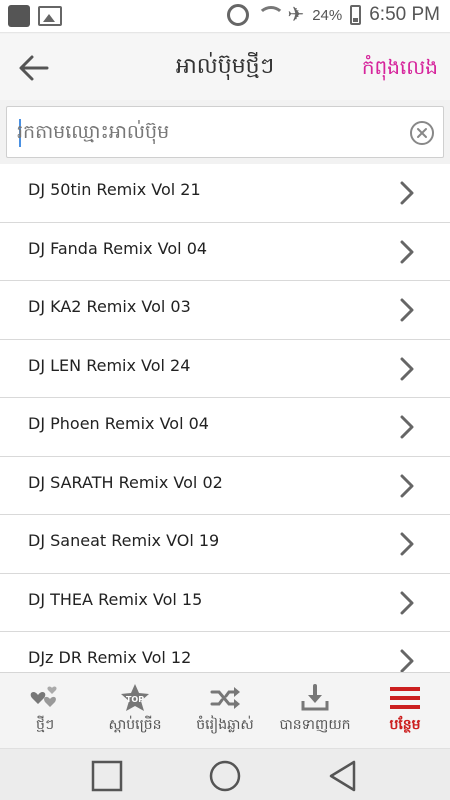  I want to click on back-triangle-icon, so click(343, 776).